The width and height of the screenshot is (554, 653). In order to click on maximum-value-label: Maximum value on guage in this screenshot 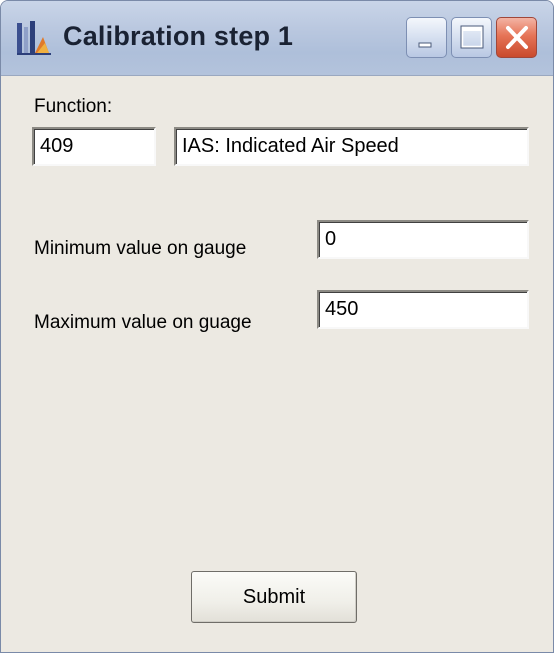, I will do `click(143, 322)`.